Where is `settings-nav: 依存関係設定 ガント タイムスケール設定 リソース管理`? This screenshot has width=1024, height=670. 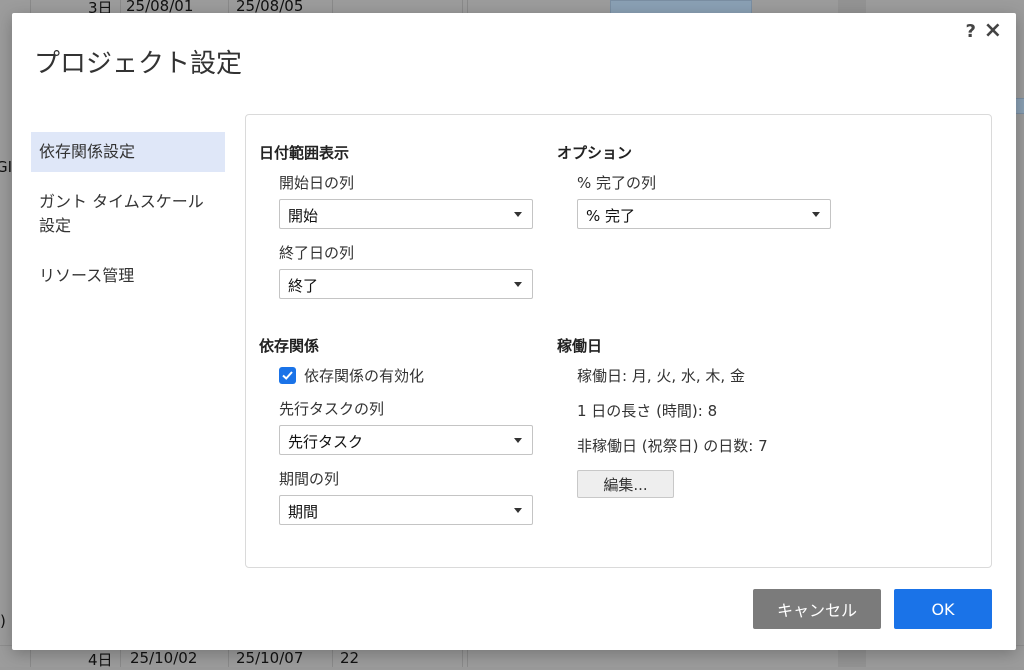 settings-nav: 依存関係設定 ガント タイムスケール設定 リソース管理 is located at coordinates (128, 219).